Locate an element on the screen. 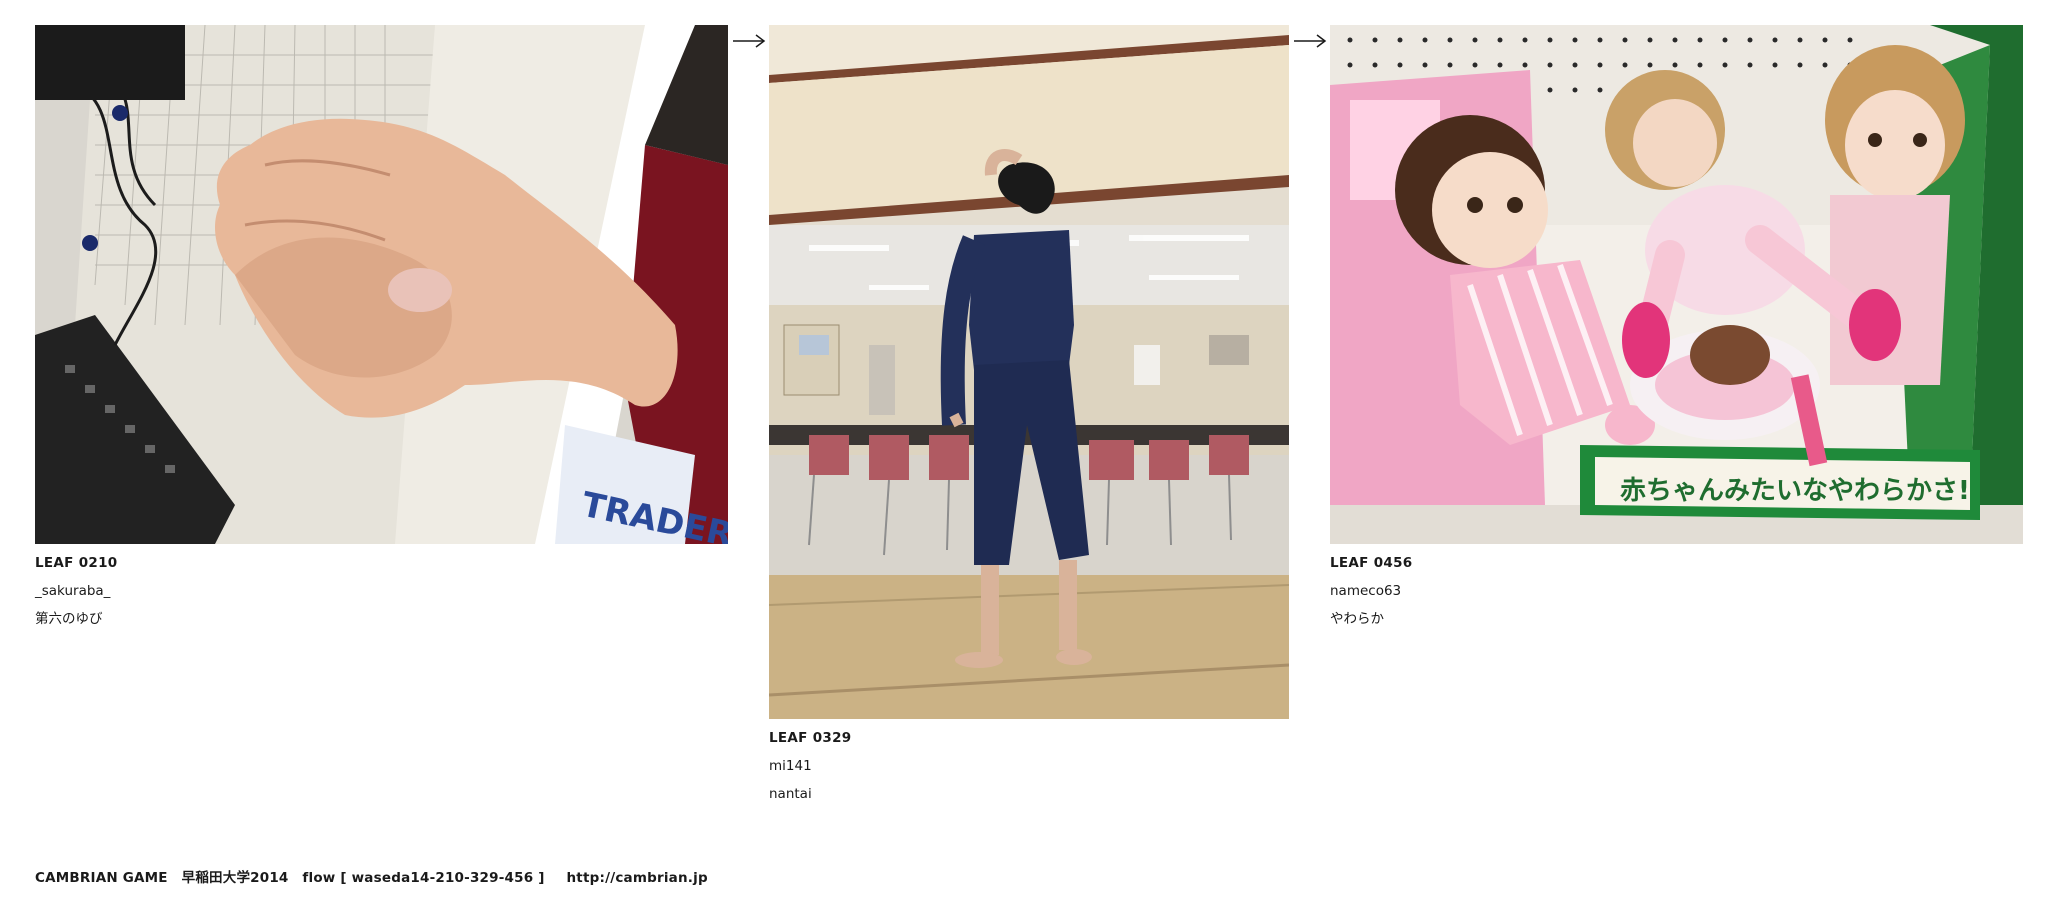 This screenshot has height=900, width=2057. leaf-caption-0329: LEAF 0329 mi141 nantai is located at coordinates (810, 766).